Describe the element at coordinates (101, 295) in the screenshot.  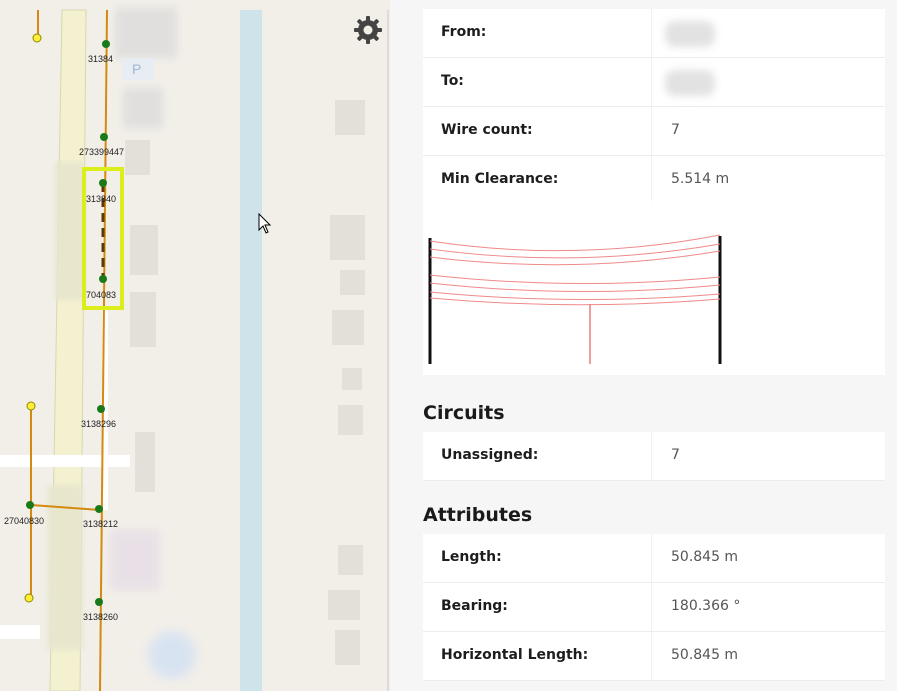
I see `node-label: 704083` at that location.